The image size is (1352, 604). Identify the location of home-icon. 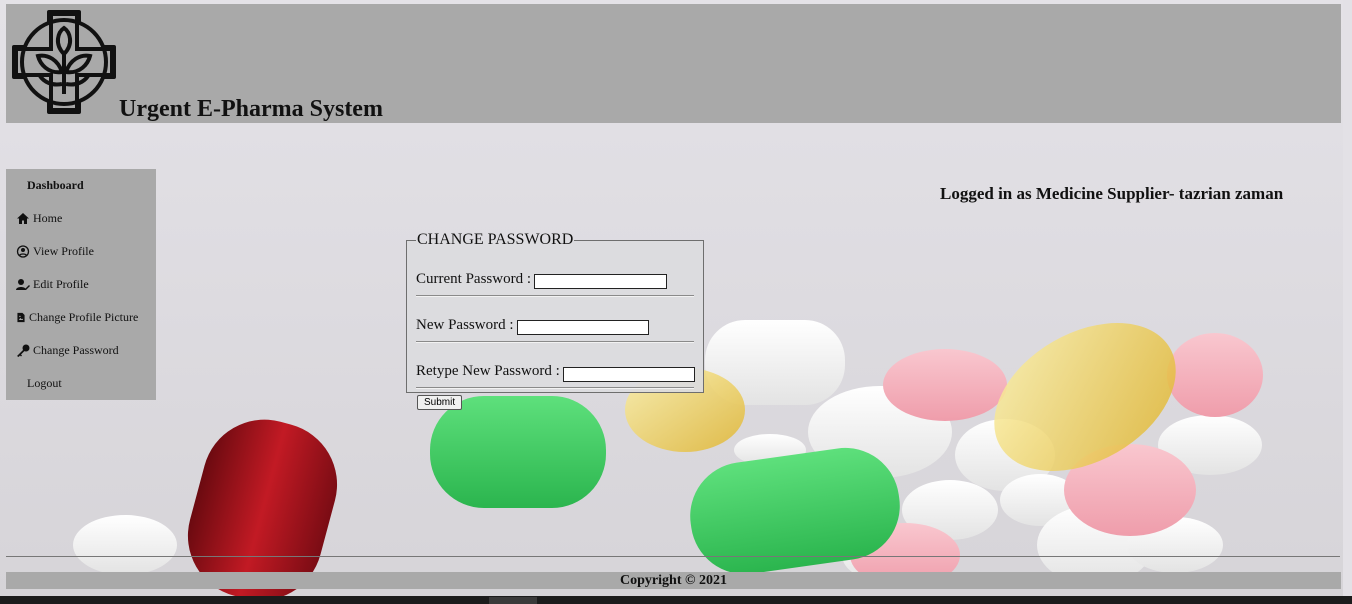
(23, 218).